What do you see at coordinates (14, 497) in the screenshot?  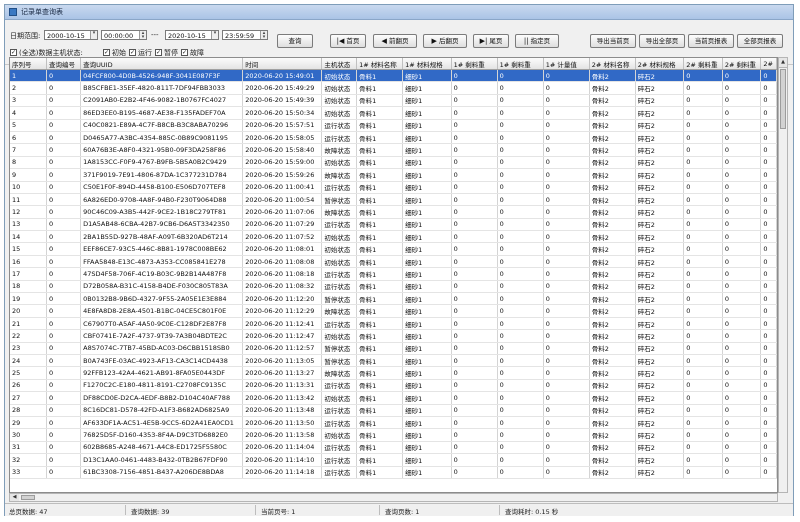 I see `scroll-left-icon: ◀` at bounding box center [14, 497].